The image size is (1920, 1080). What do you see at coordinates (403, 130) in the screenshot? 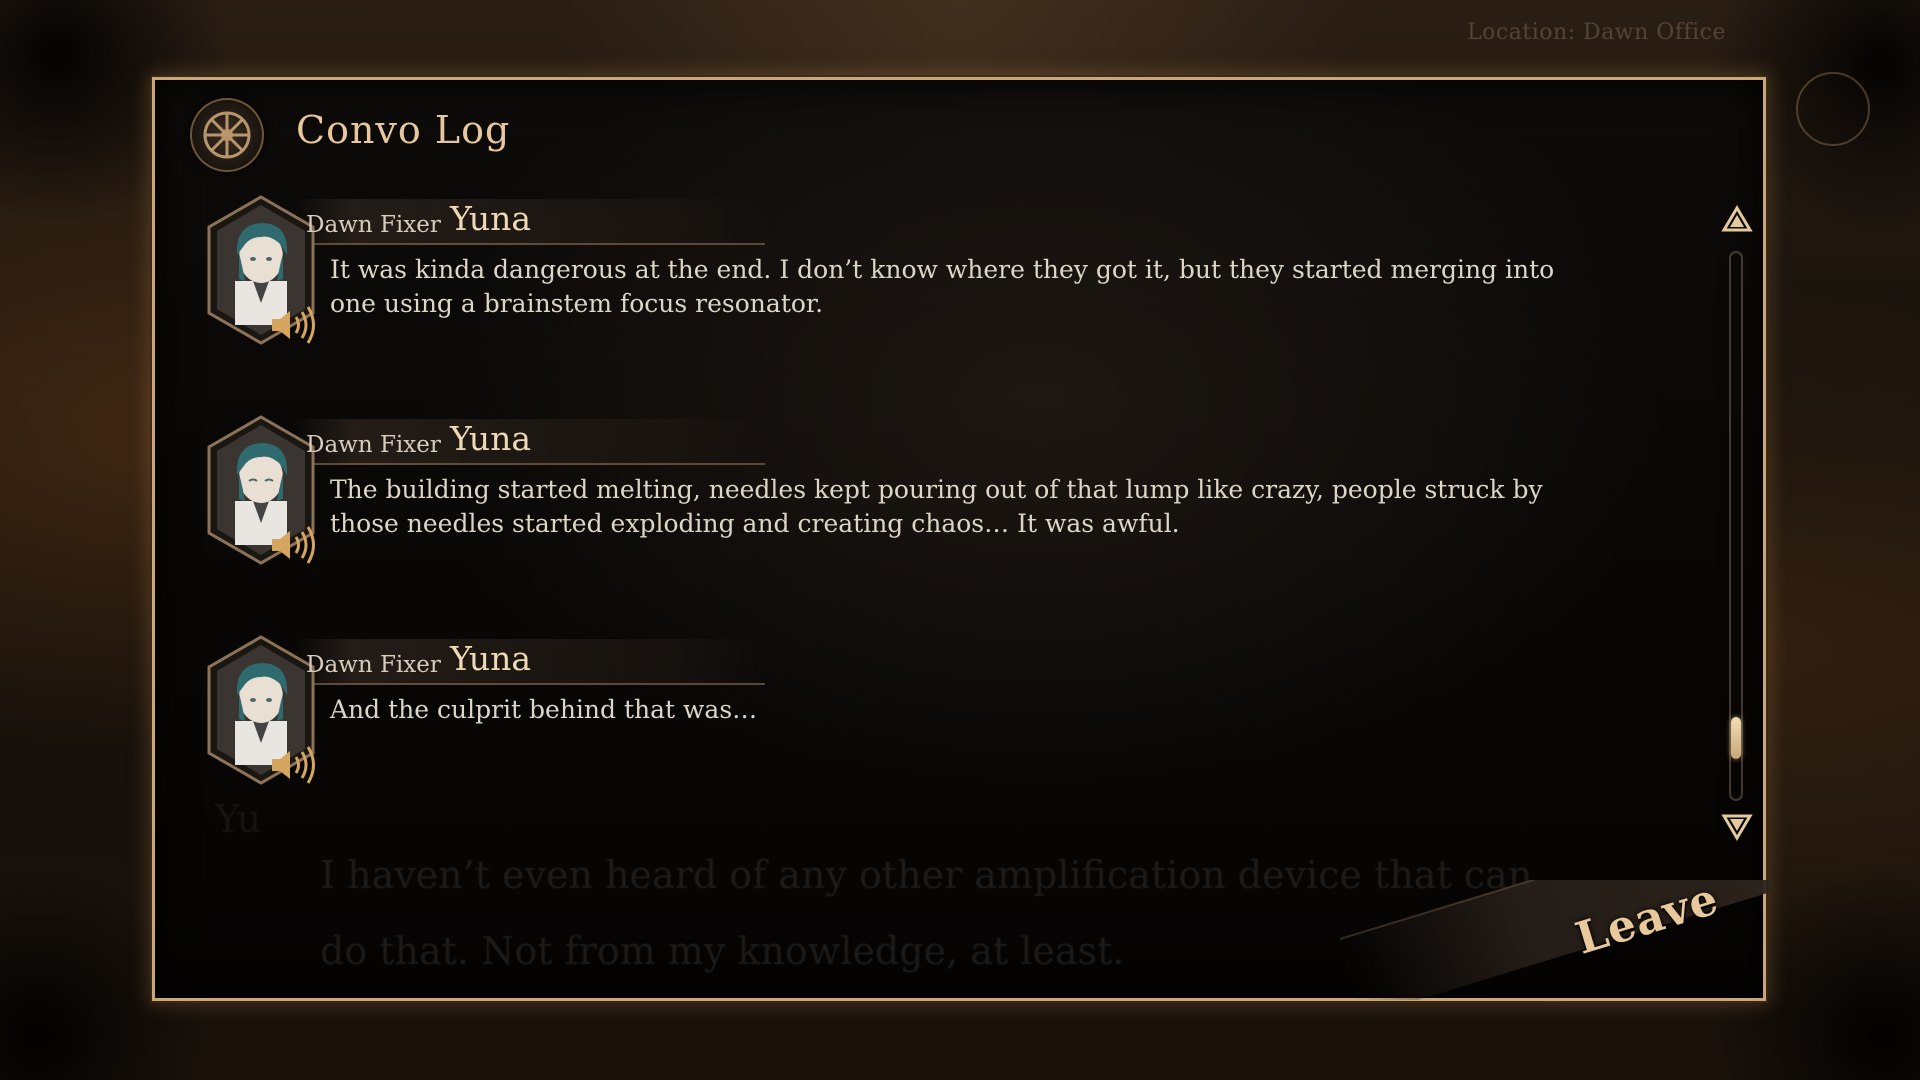
I see `panel-title: Convo Log` at bounding box center [403, 130].